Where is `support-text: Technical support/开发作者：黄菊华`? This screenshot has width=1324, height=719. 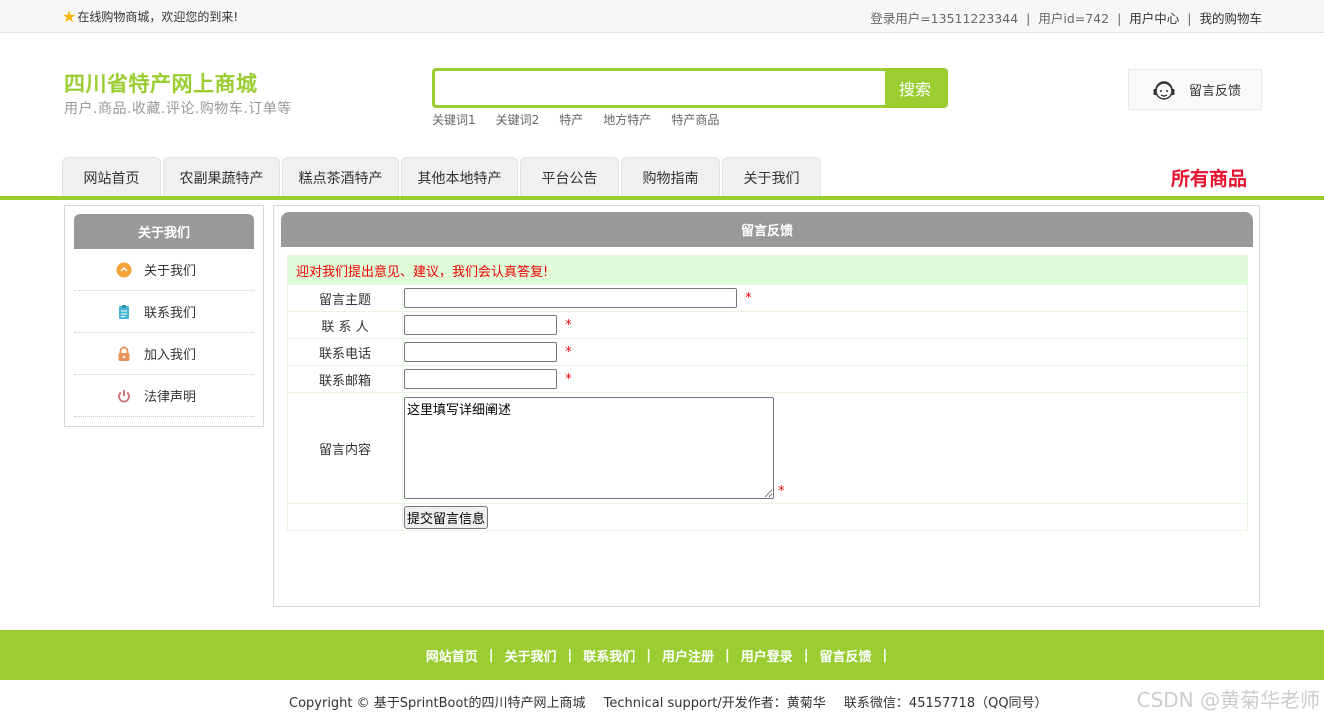
support-text: Technical support/开发作者：黄菊华 is located at coordinates (714, 703).